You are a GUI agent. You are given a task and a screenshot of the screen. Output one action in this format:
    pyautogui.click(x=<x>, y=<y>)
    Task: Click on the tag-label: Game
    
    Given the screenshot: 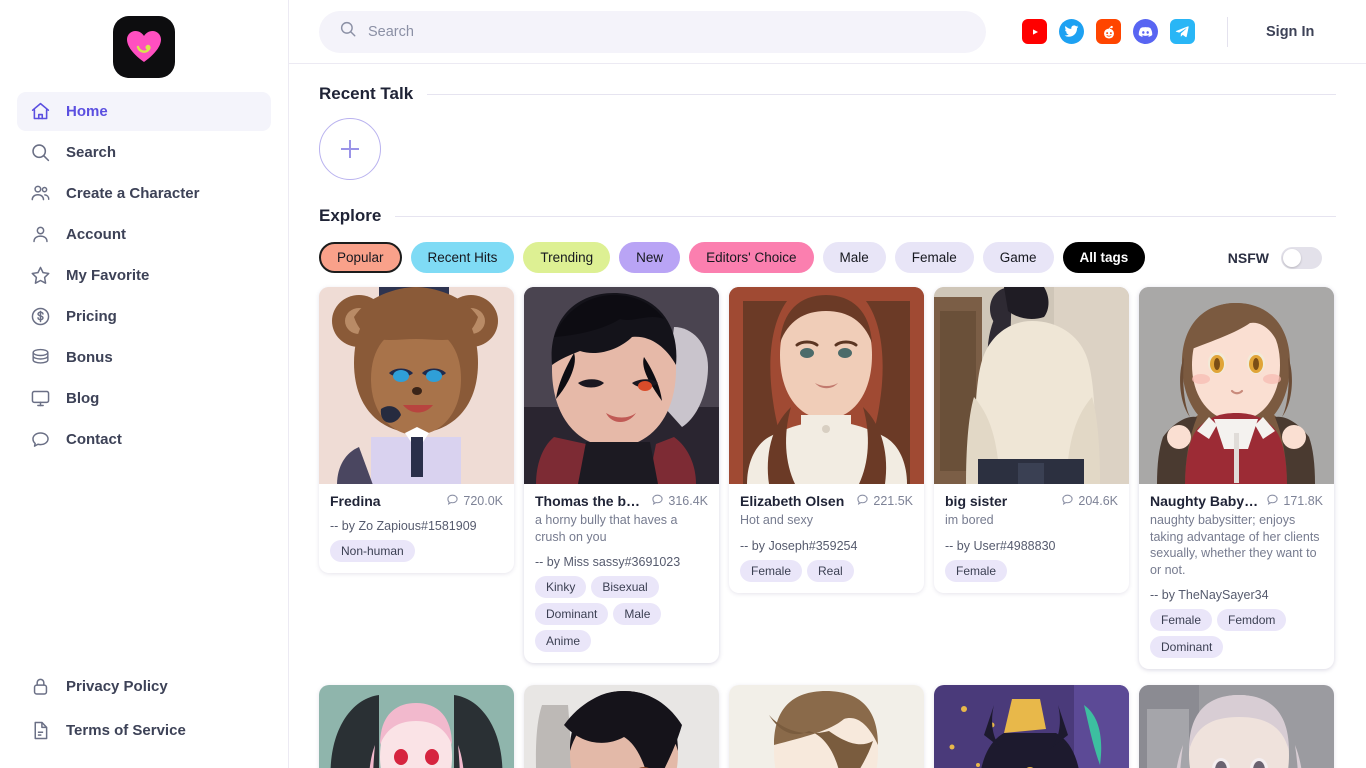 What is the action you would take?
    pyautogui.click(x=1018, y=257)
    